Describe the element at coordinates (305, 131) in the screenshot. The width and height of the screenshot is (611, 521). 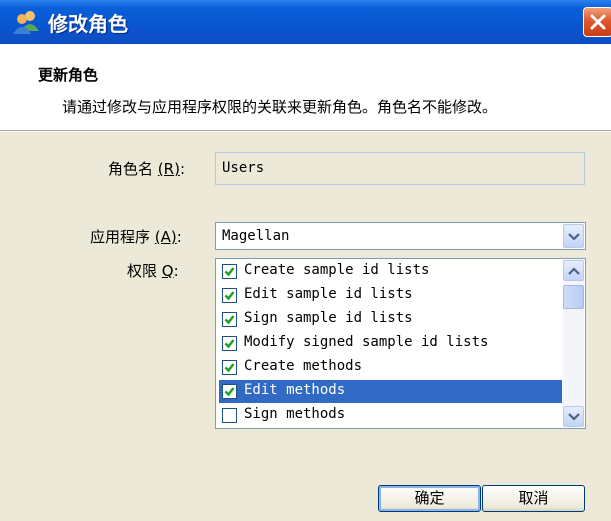
I see `header-divider` at that location.